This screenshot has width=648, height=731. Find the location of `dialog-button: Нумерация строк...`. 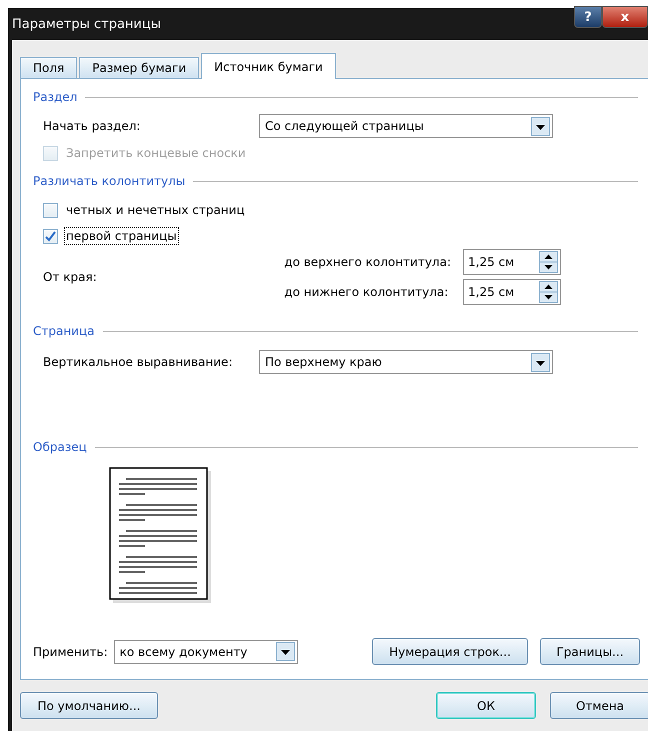

dialog-button: Нумерация строк... is located at coordinates (450, 651).